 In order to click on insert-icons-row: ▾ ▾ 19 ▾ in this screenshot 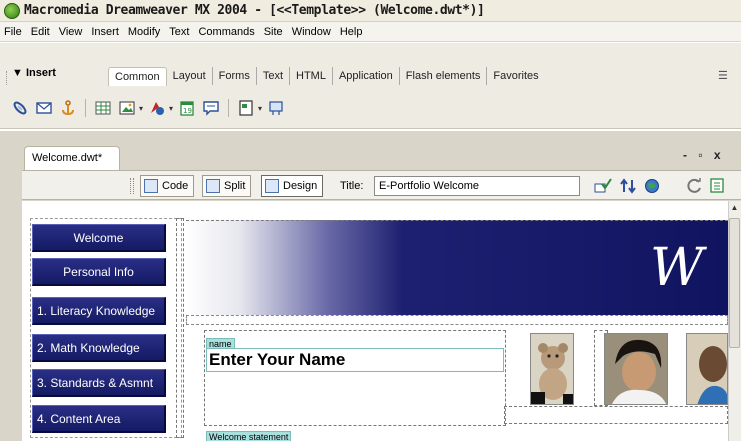, I will do `click(148, 108)`.